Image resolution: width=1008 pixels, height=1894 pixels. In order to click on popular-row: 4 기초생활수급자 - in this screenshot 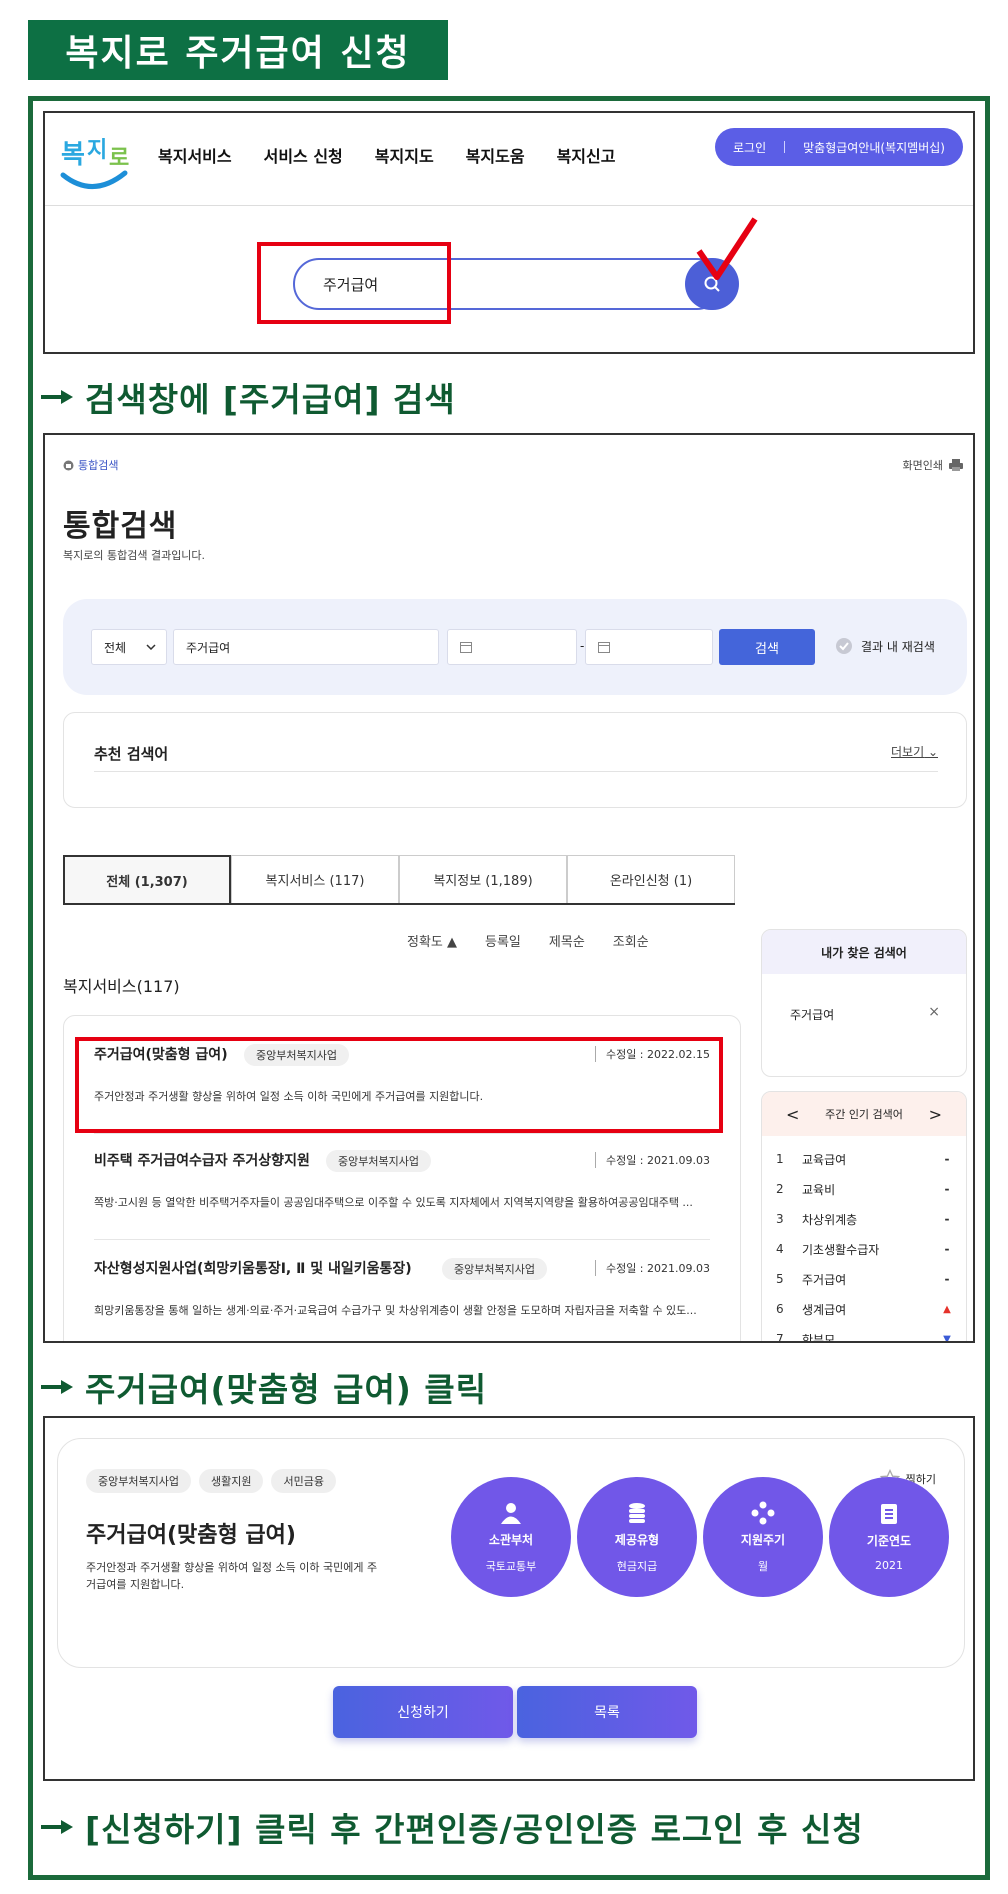, I will do `click(865, 1249)`.